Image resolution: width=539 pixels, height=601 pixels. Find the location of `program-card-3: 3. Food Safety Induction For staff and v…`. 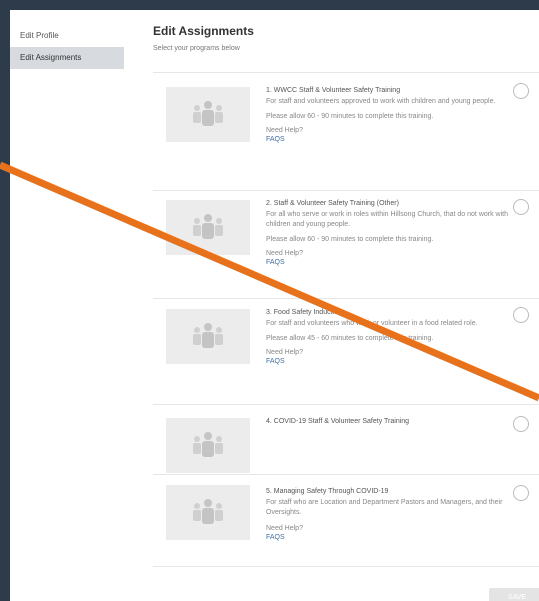

program-card-3: 3. Food Safety Induction For staff and v… is located at coordinates (346, 351).